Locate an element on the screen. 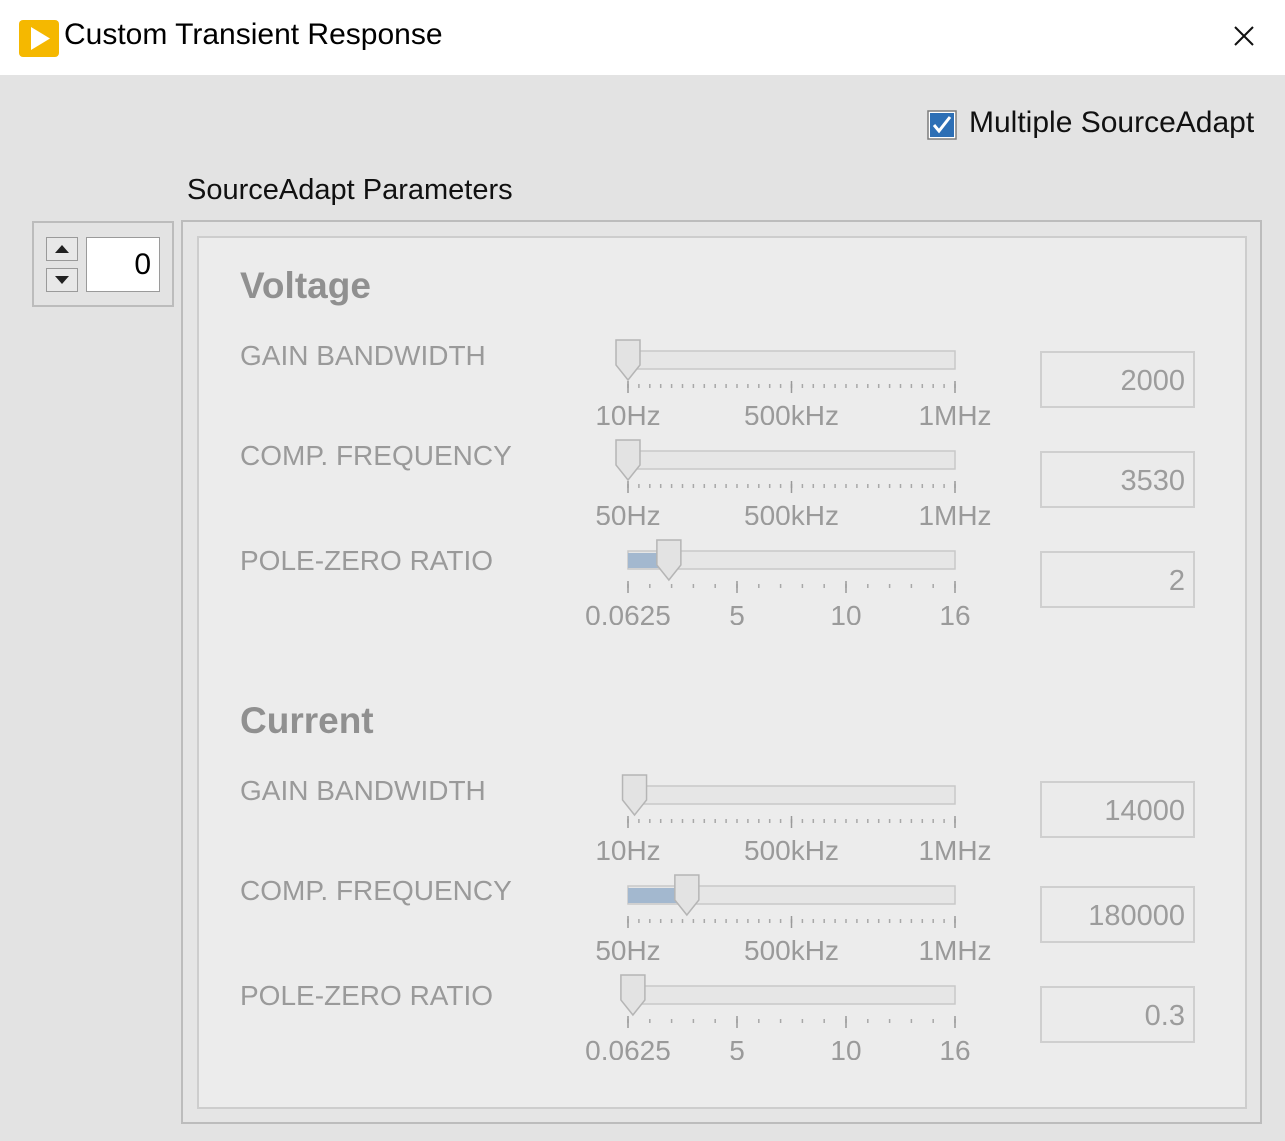 This screenshot has width=1285, height=1141. voltage-pole-zero-ratio-slider: 0.0625 5 10 16 is located at coordinates (795, 580).